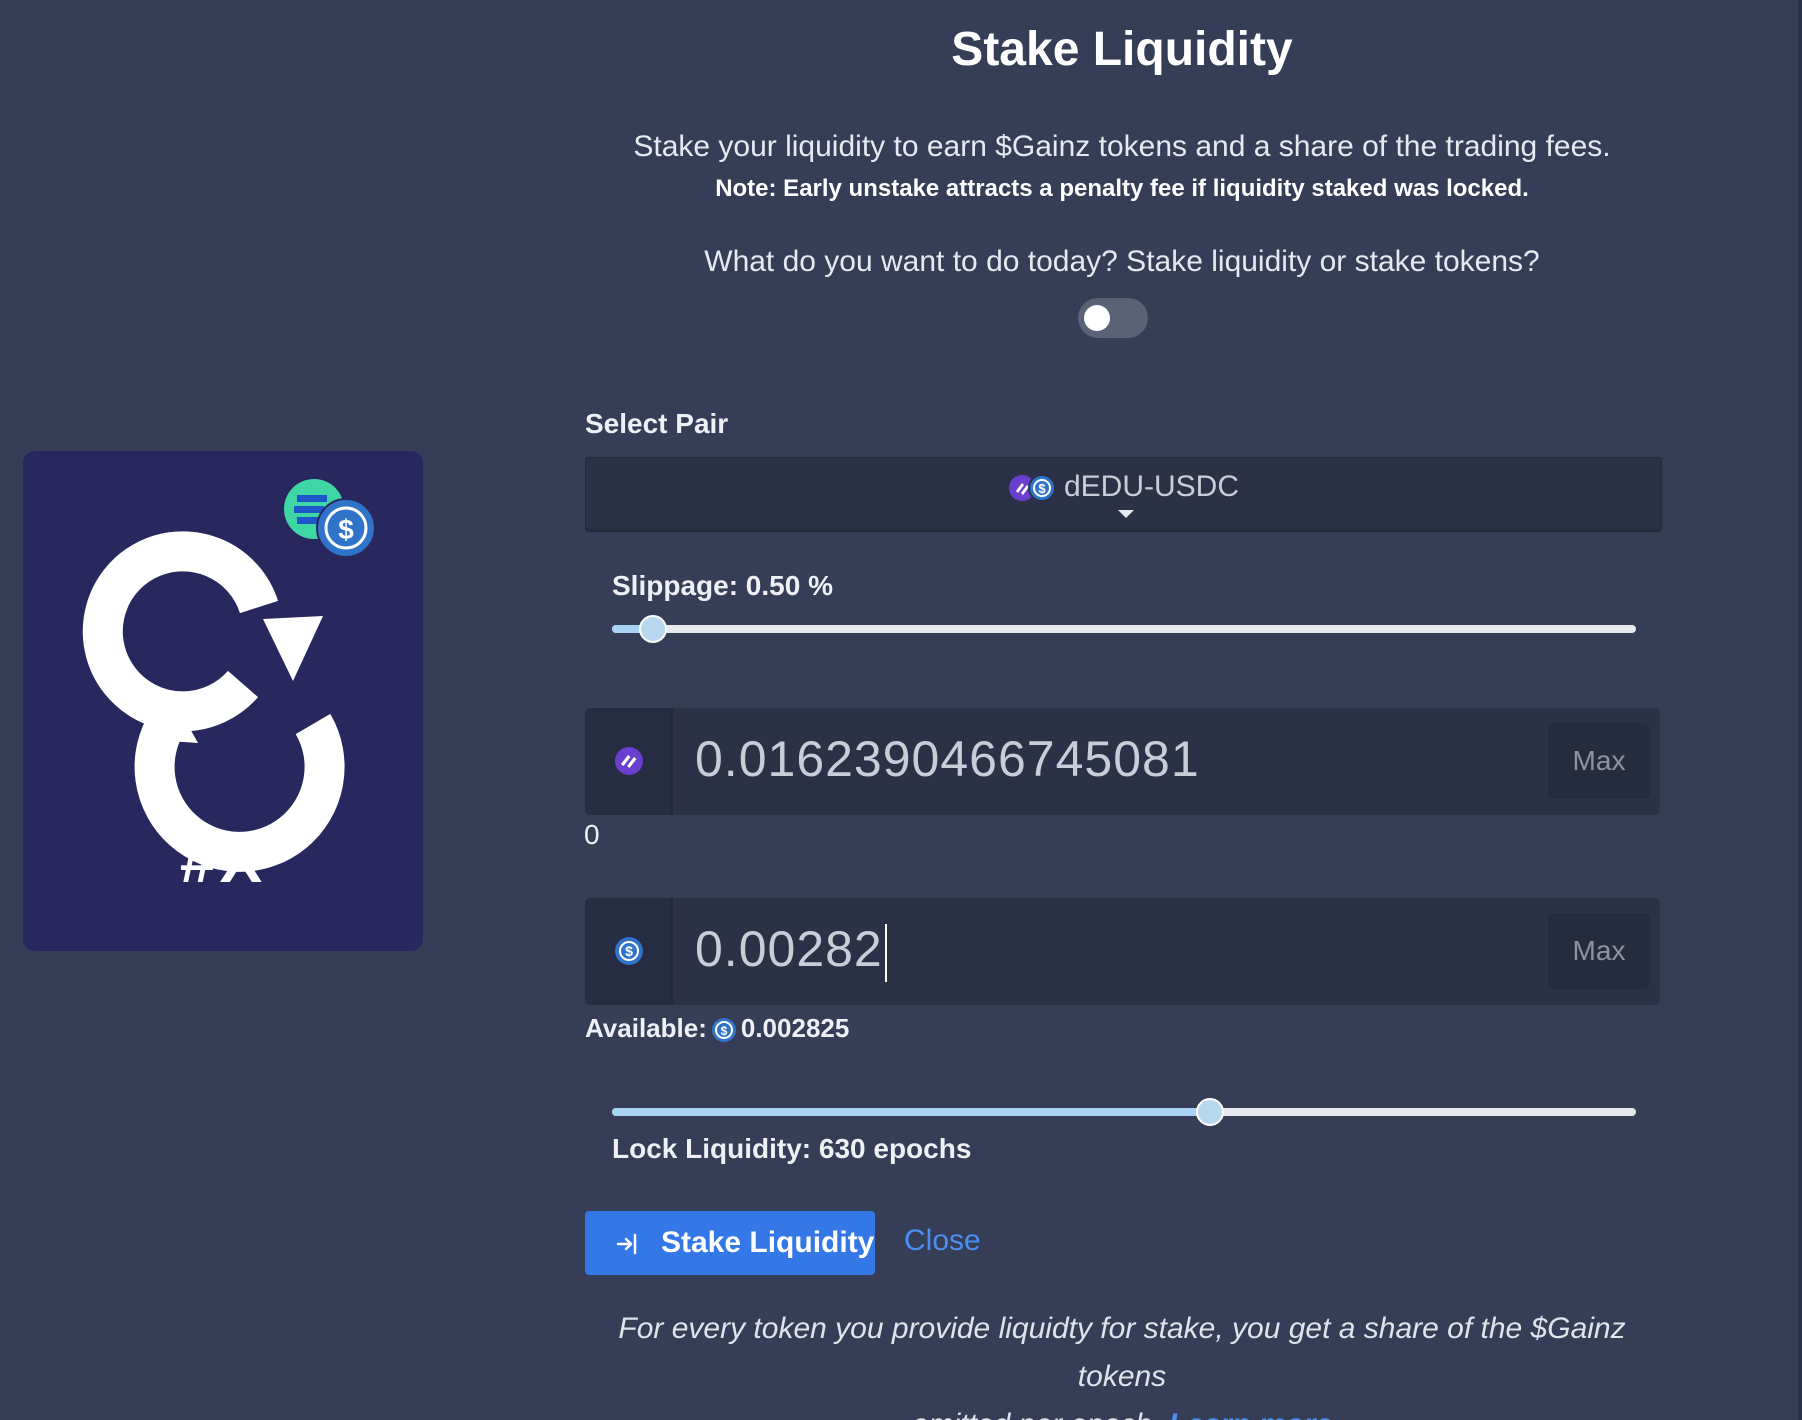 This screenshot has width=1802, height=1420. What do you see at coordinates (885, 952) in the screenshot?
I see `text-cursor` at bounding box center [885, 952].